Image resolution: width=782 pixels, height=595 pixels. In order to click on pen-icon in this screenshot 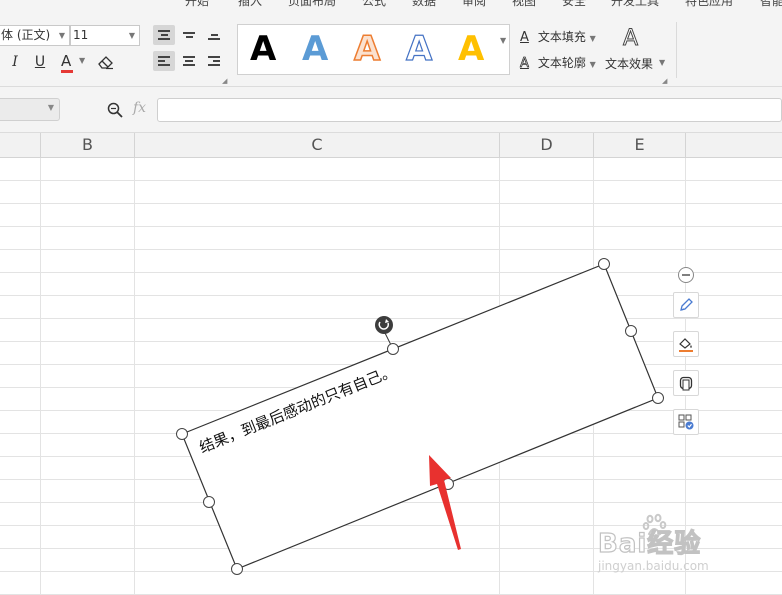, I will do `click(686, 304)`.